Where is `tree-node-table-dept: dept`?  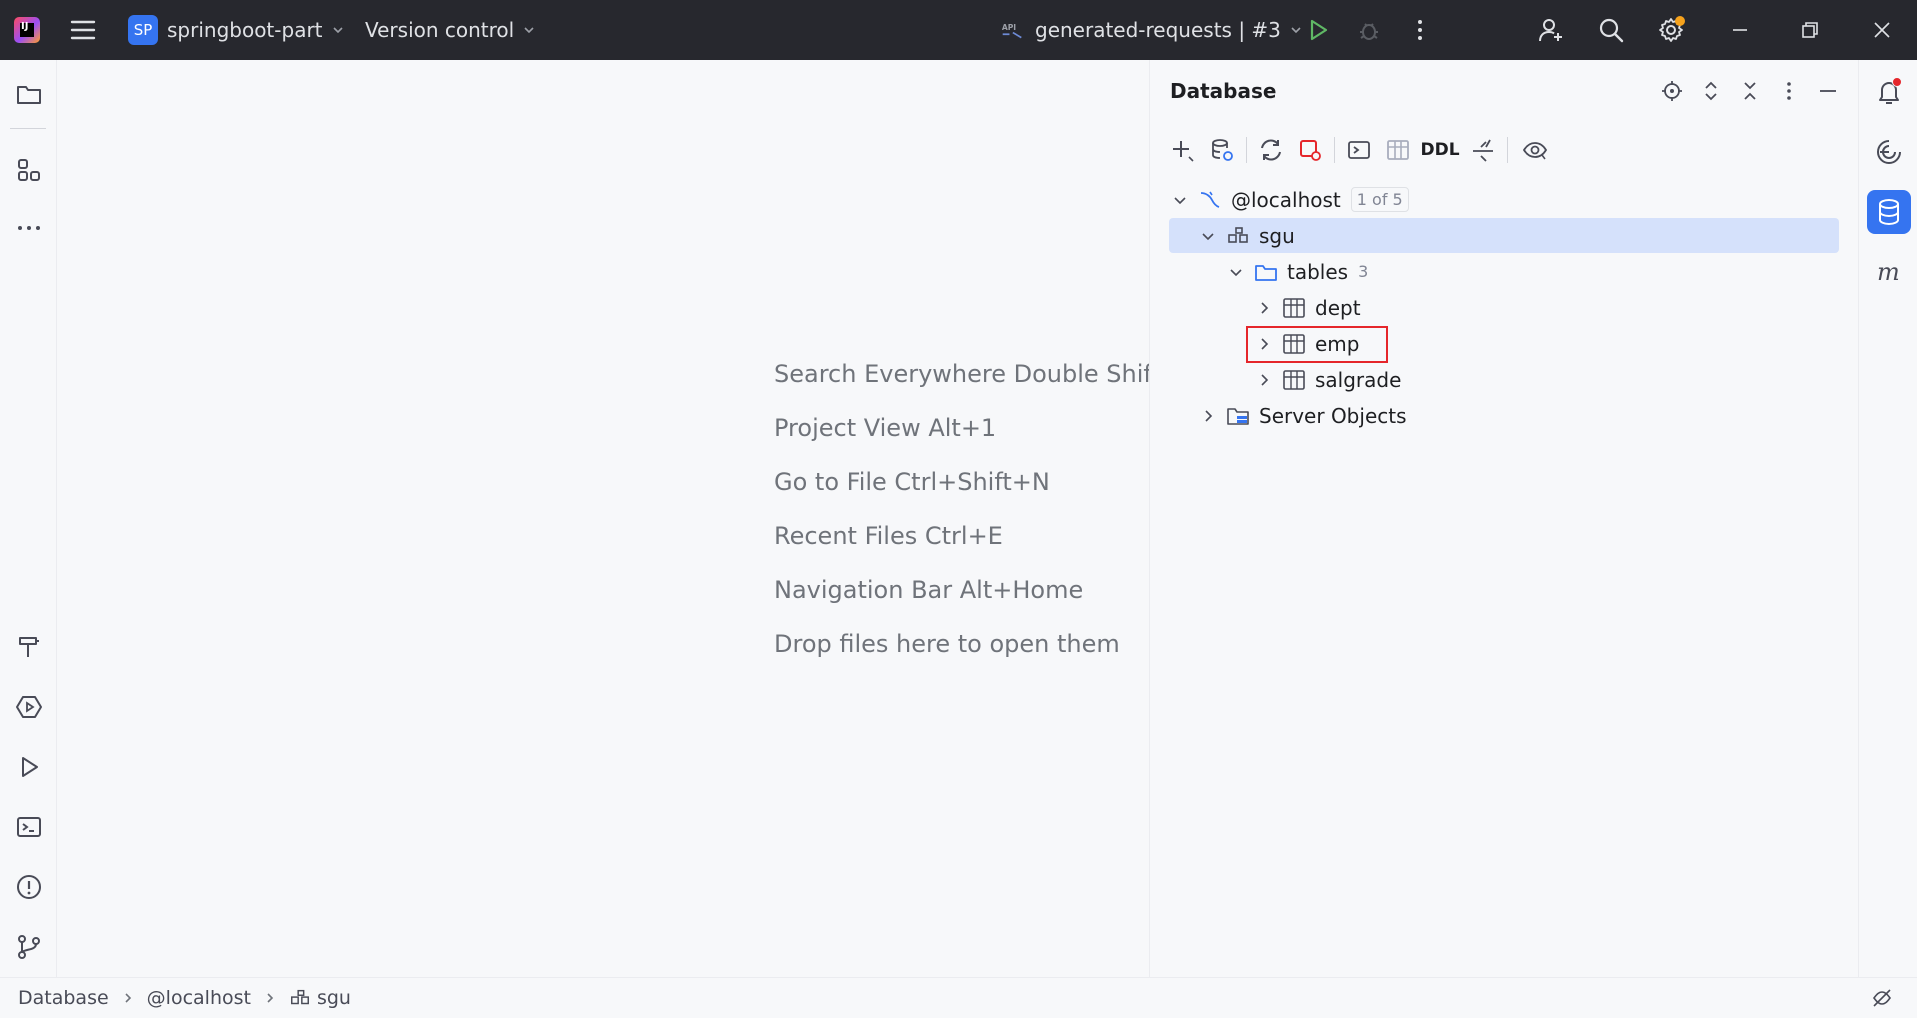 tree-node-table-dept: dept is located at coordinates (1504, 307).